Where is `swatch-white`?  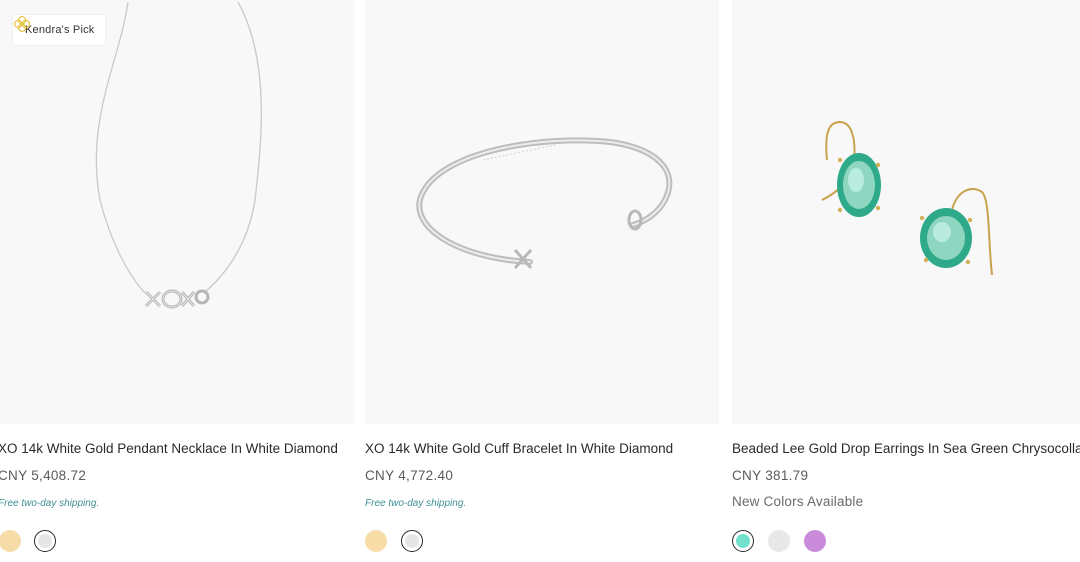
swatch-white is located at coordinates (779, 541).